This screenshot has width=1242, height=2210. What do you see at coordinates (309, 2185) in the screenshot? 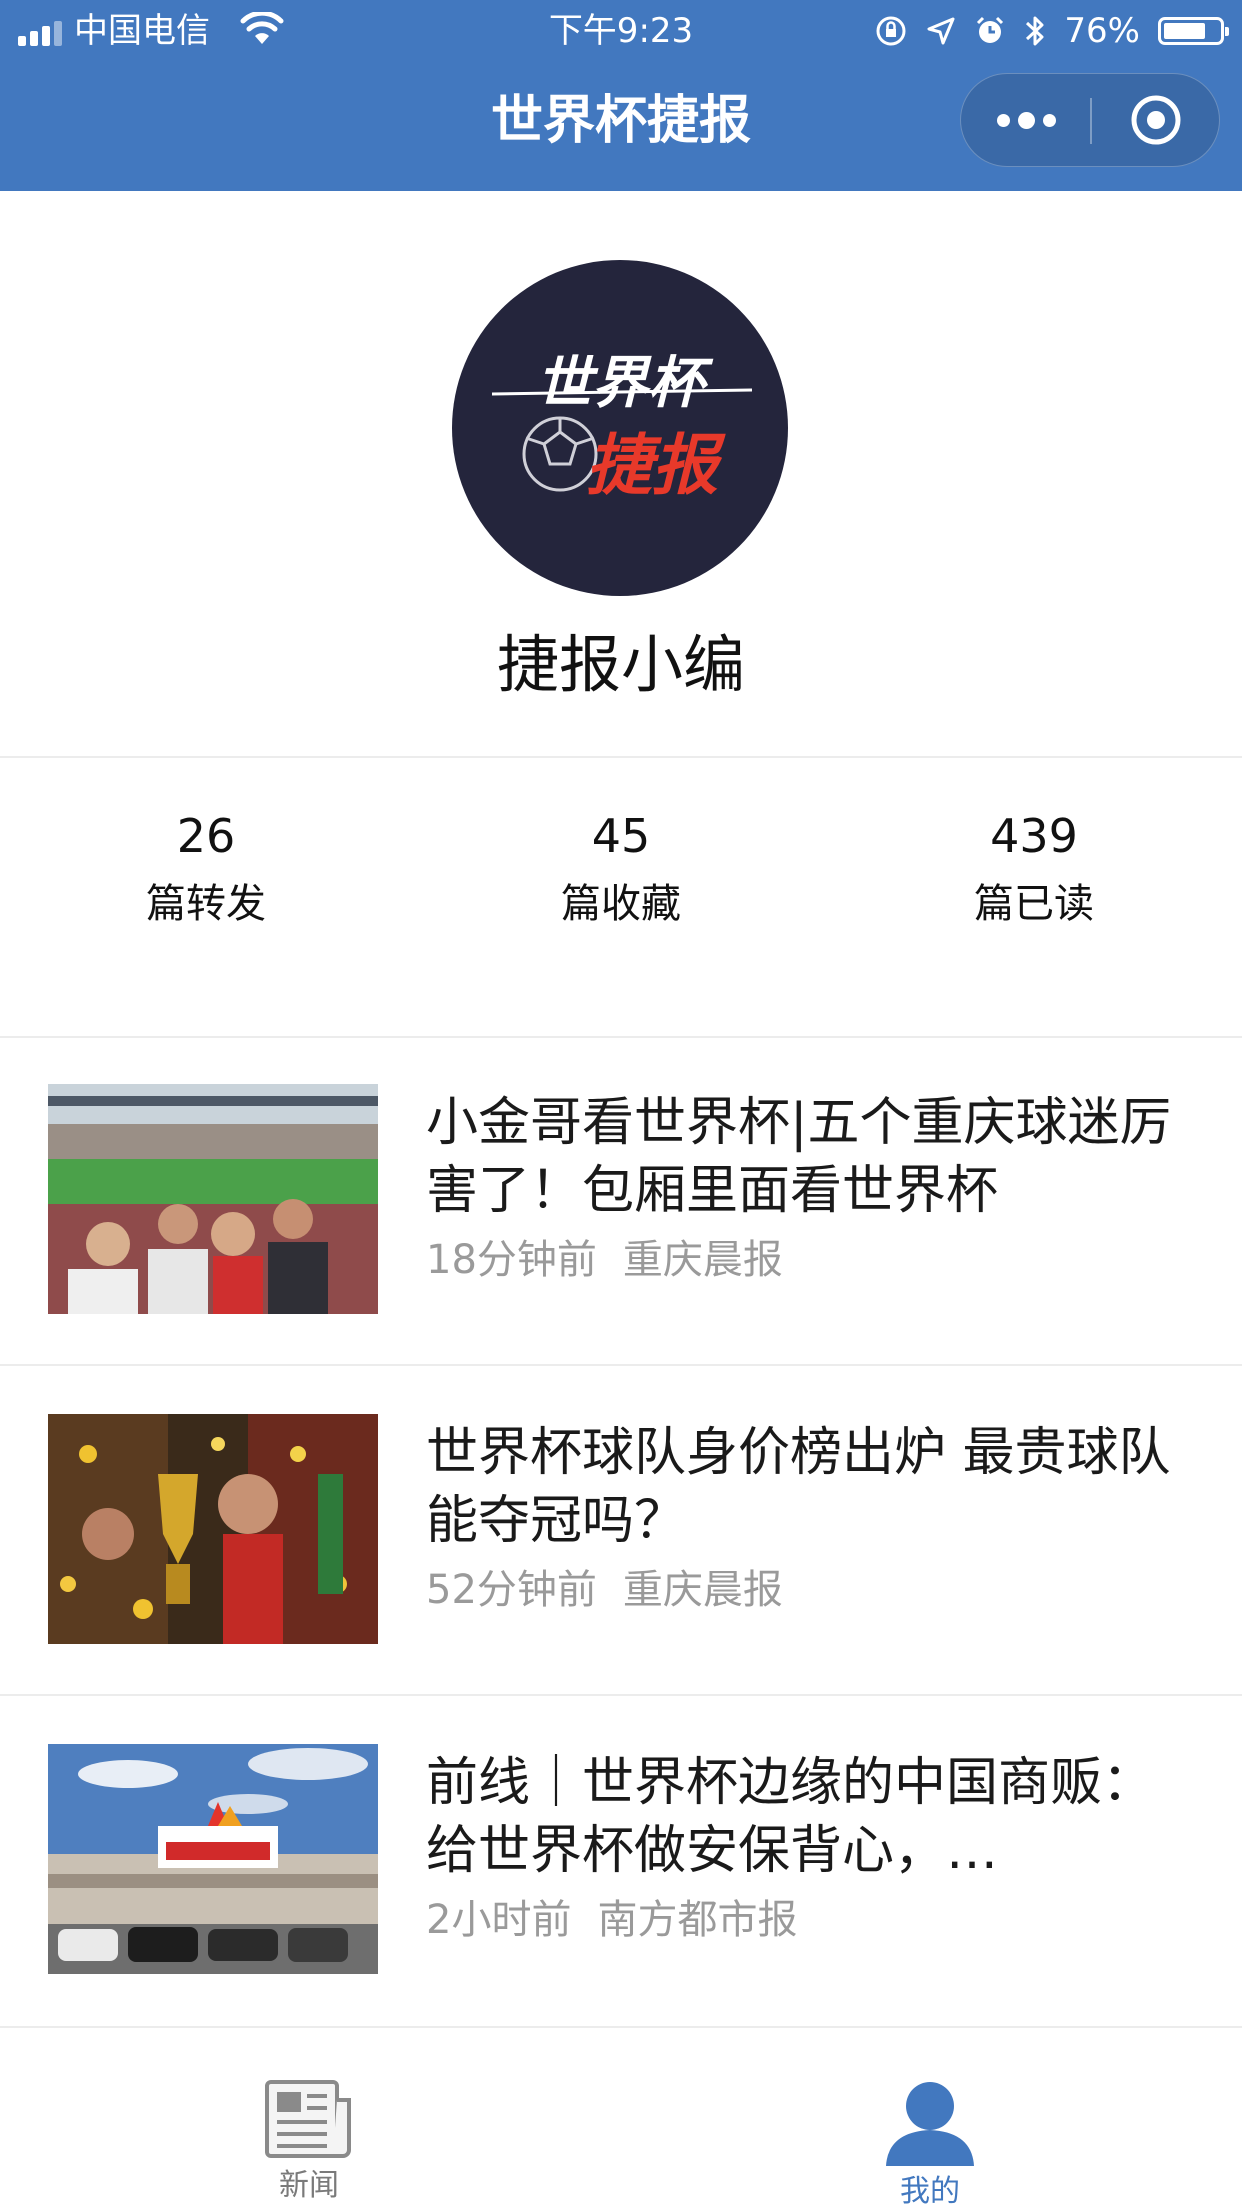
I see `tab-label: 新闻` at bounding box center [309, 2185].